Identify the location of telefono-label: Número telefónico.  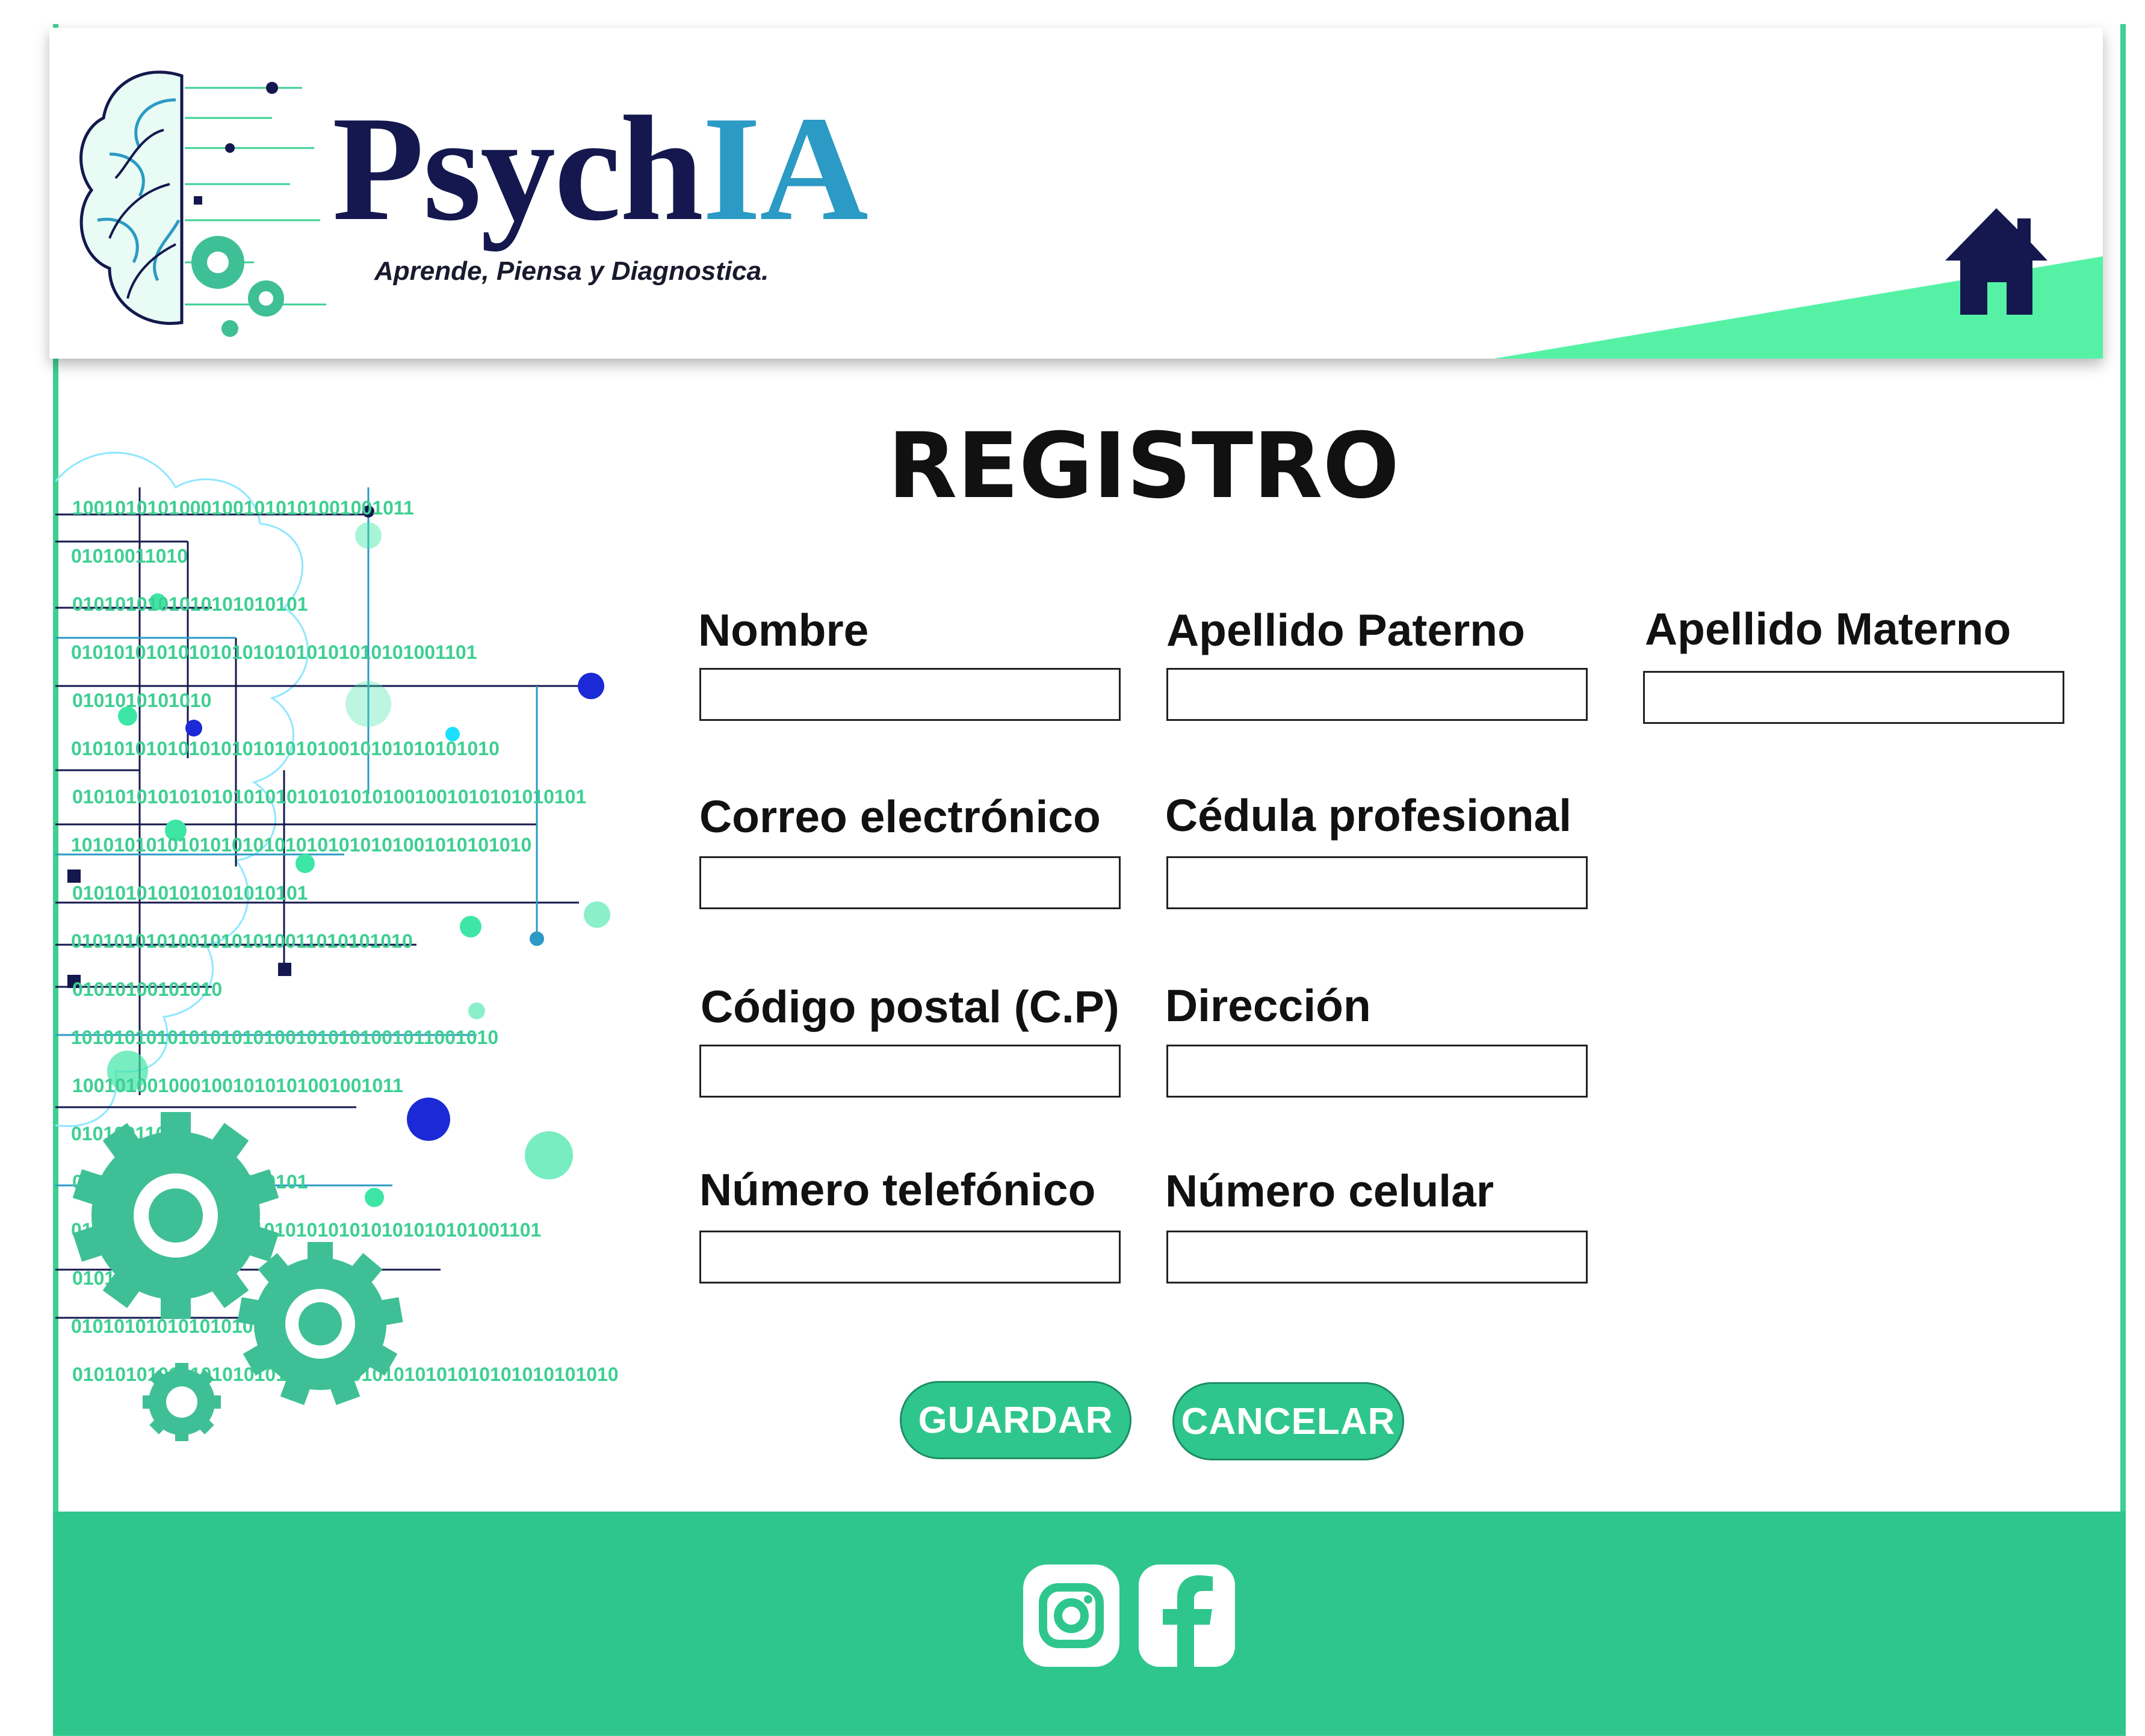
(897, 1189).